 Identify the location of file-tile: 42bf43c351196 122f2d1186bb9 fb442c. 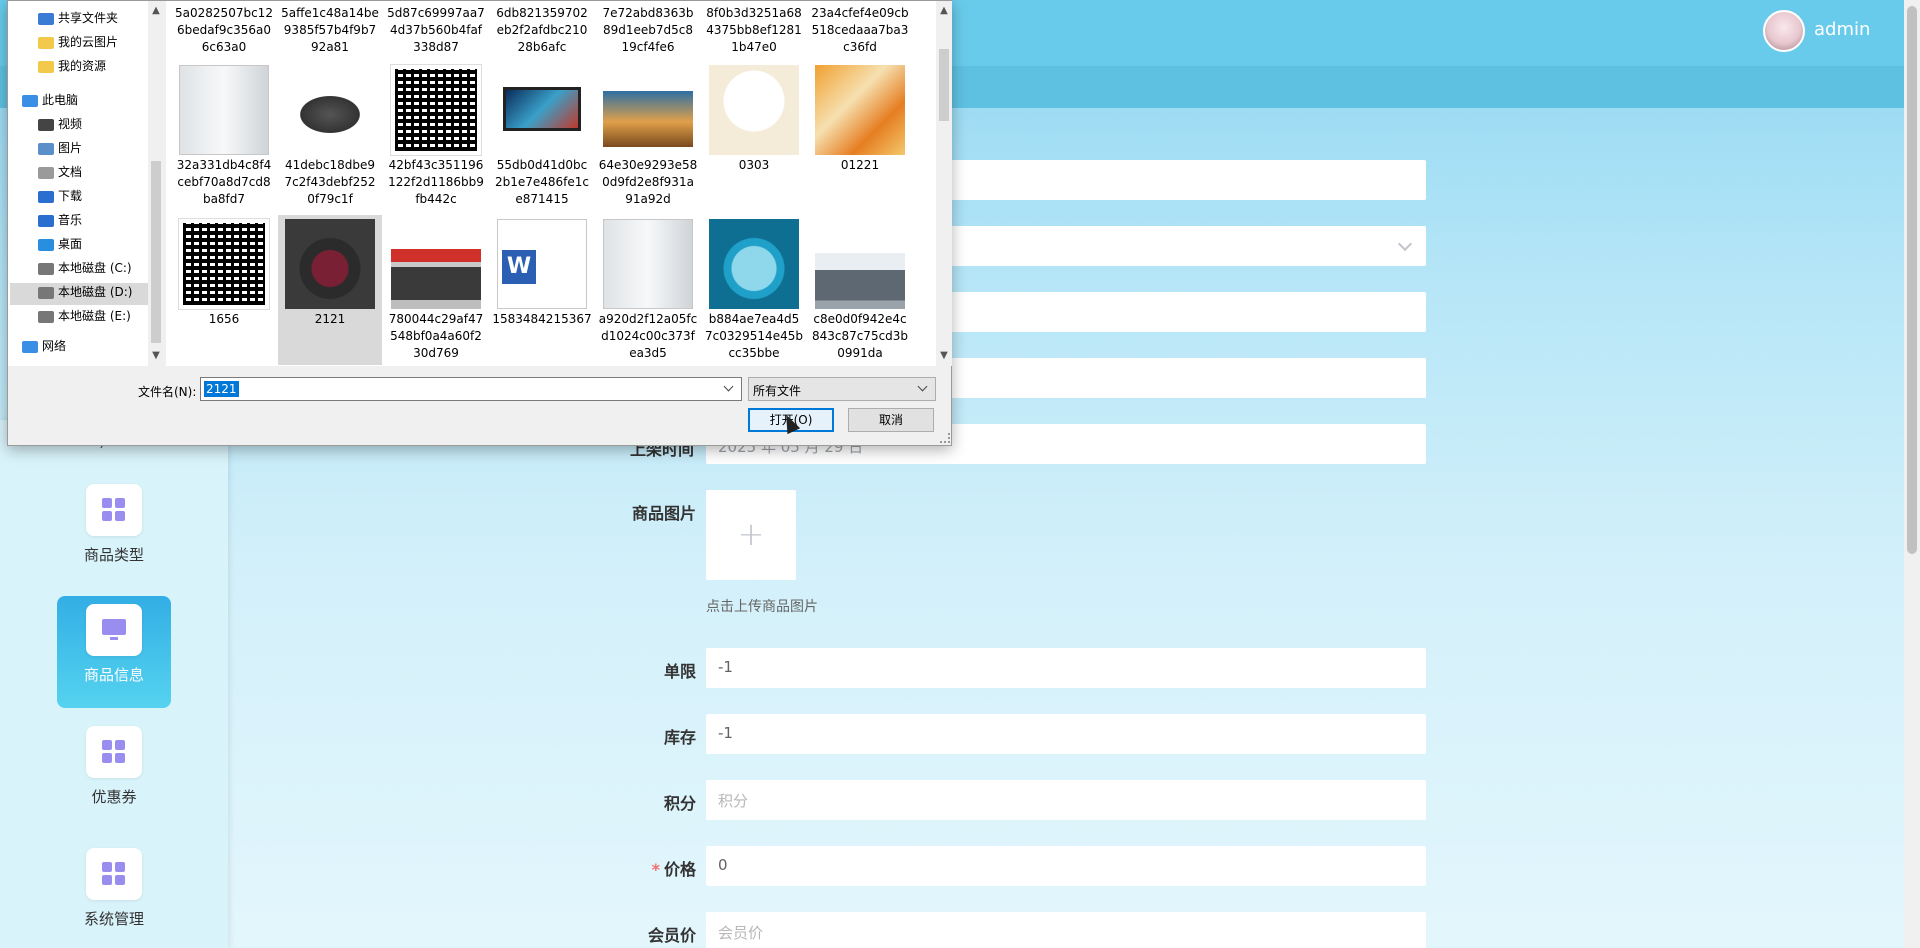
(436, 136).